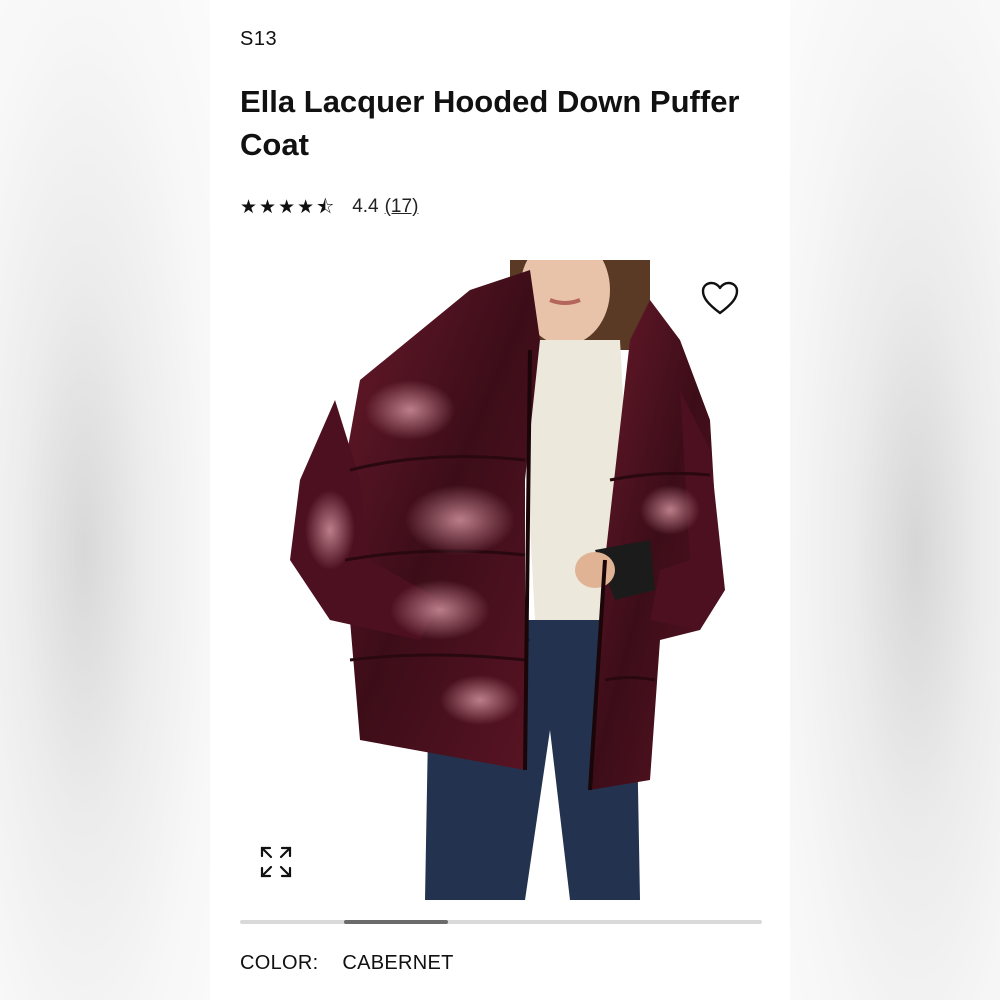  I want to click on rating-value: 4.4, so click(365, 206).